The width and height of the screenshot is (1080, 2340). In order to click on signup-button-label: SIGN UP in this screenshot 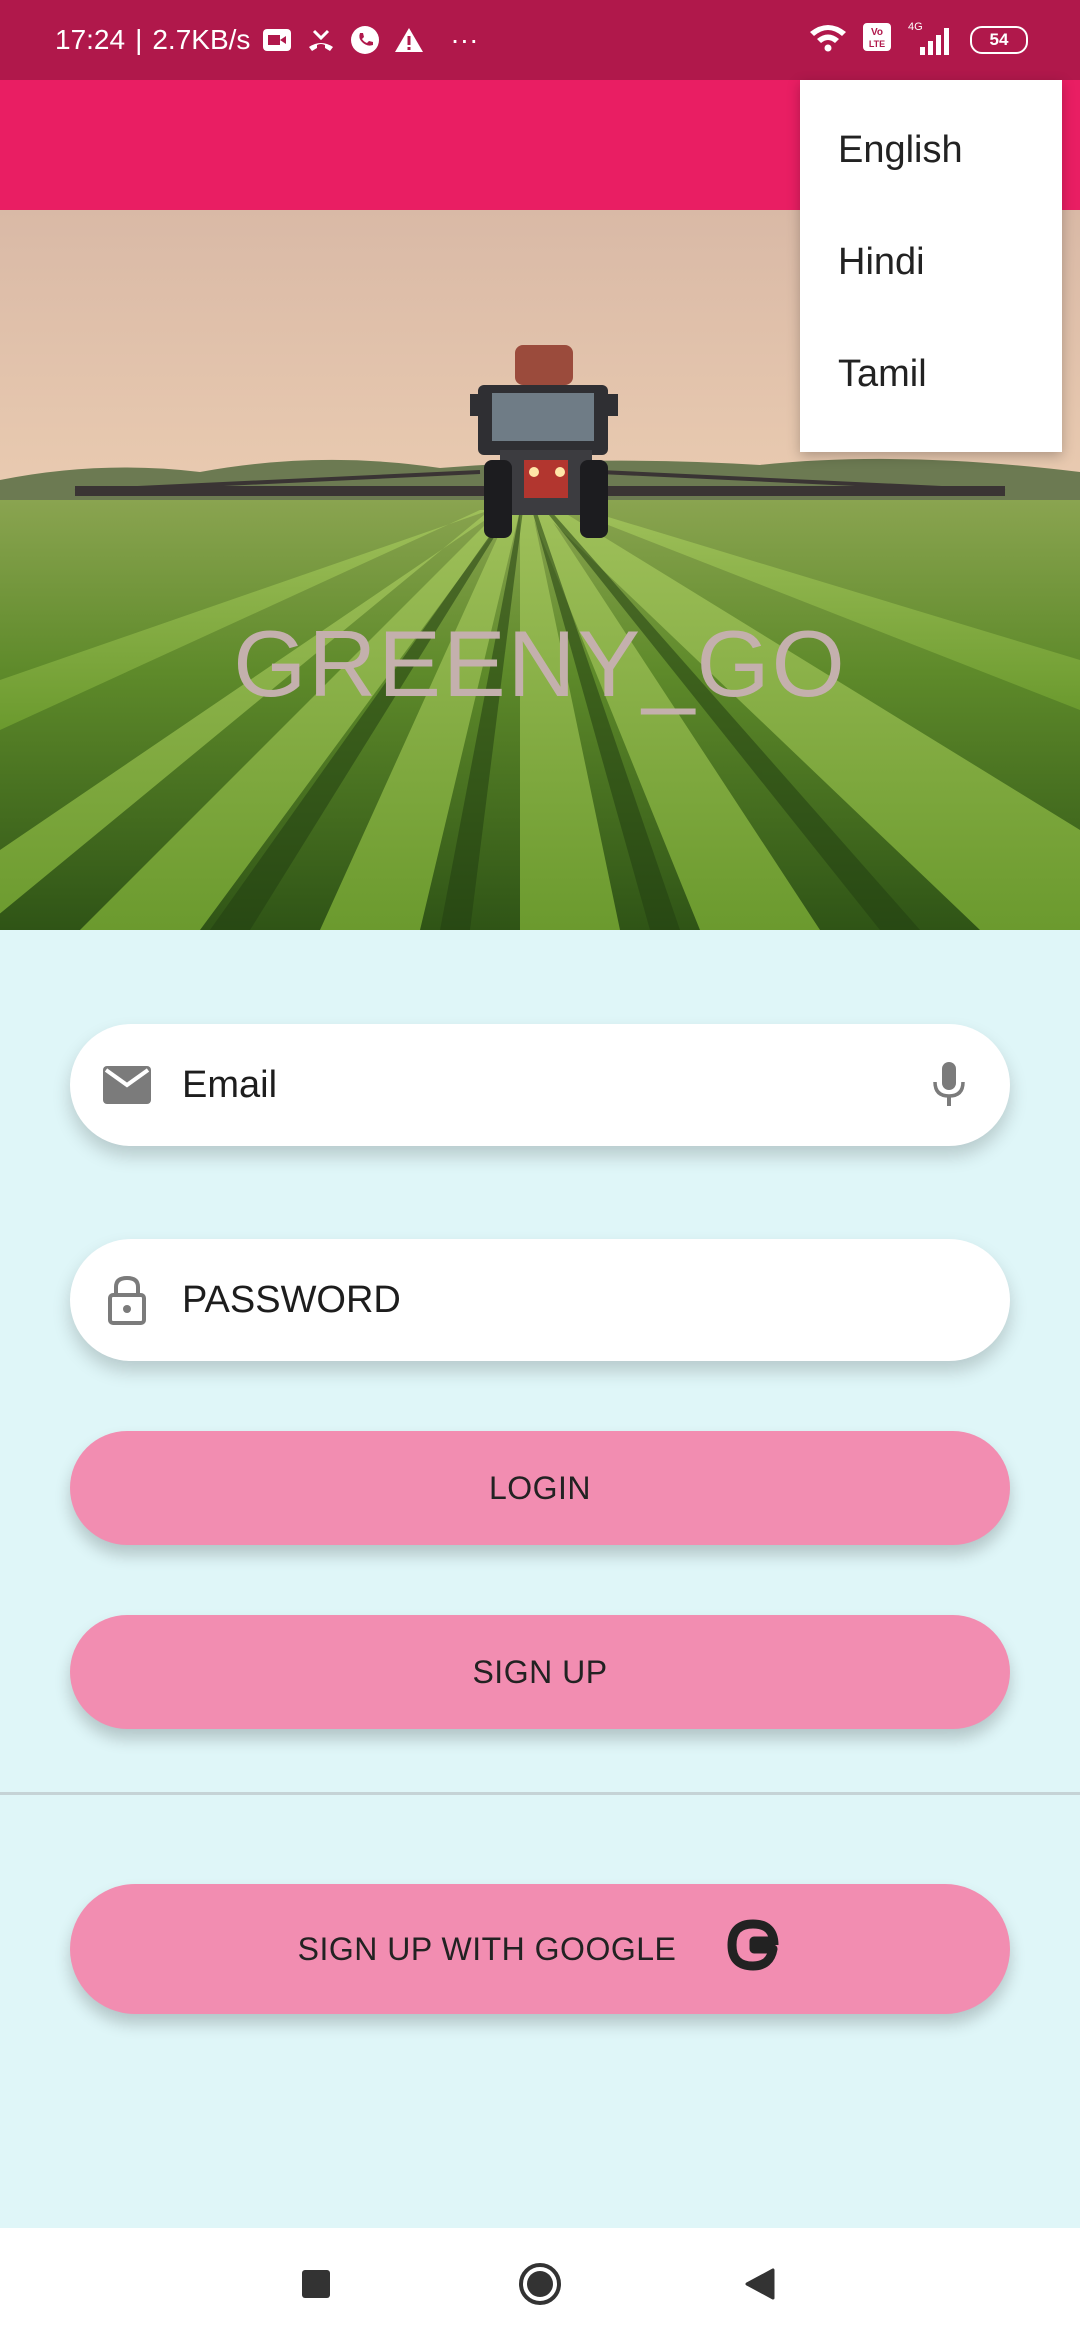, I will do `click(540, 1671)`.